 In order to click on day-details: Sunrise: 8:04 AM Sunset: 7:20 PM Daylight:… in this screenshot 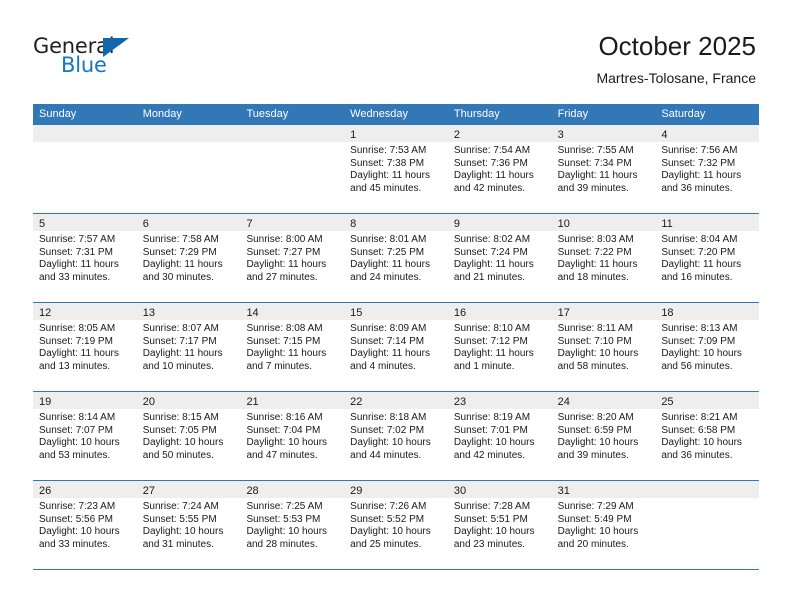, I will do `click(707, 257)`.